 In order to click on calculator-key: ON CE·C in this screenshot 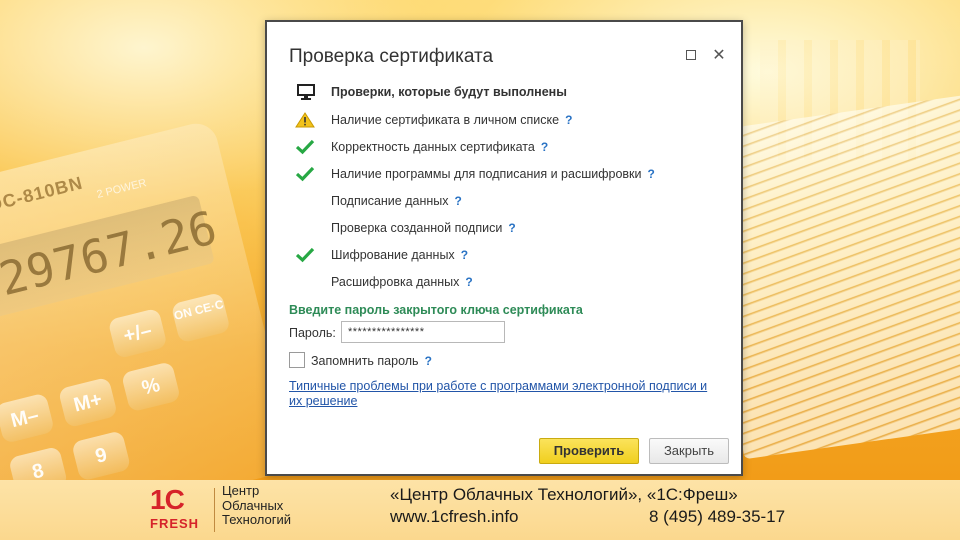, I will do `click(200, 317)`.